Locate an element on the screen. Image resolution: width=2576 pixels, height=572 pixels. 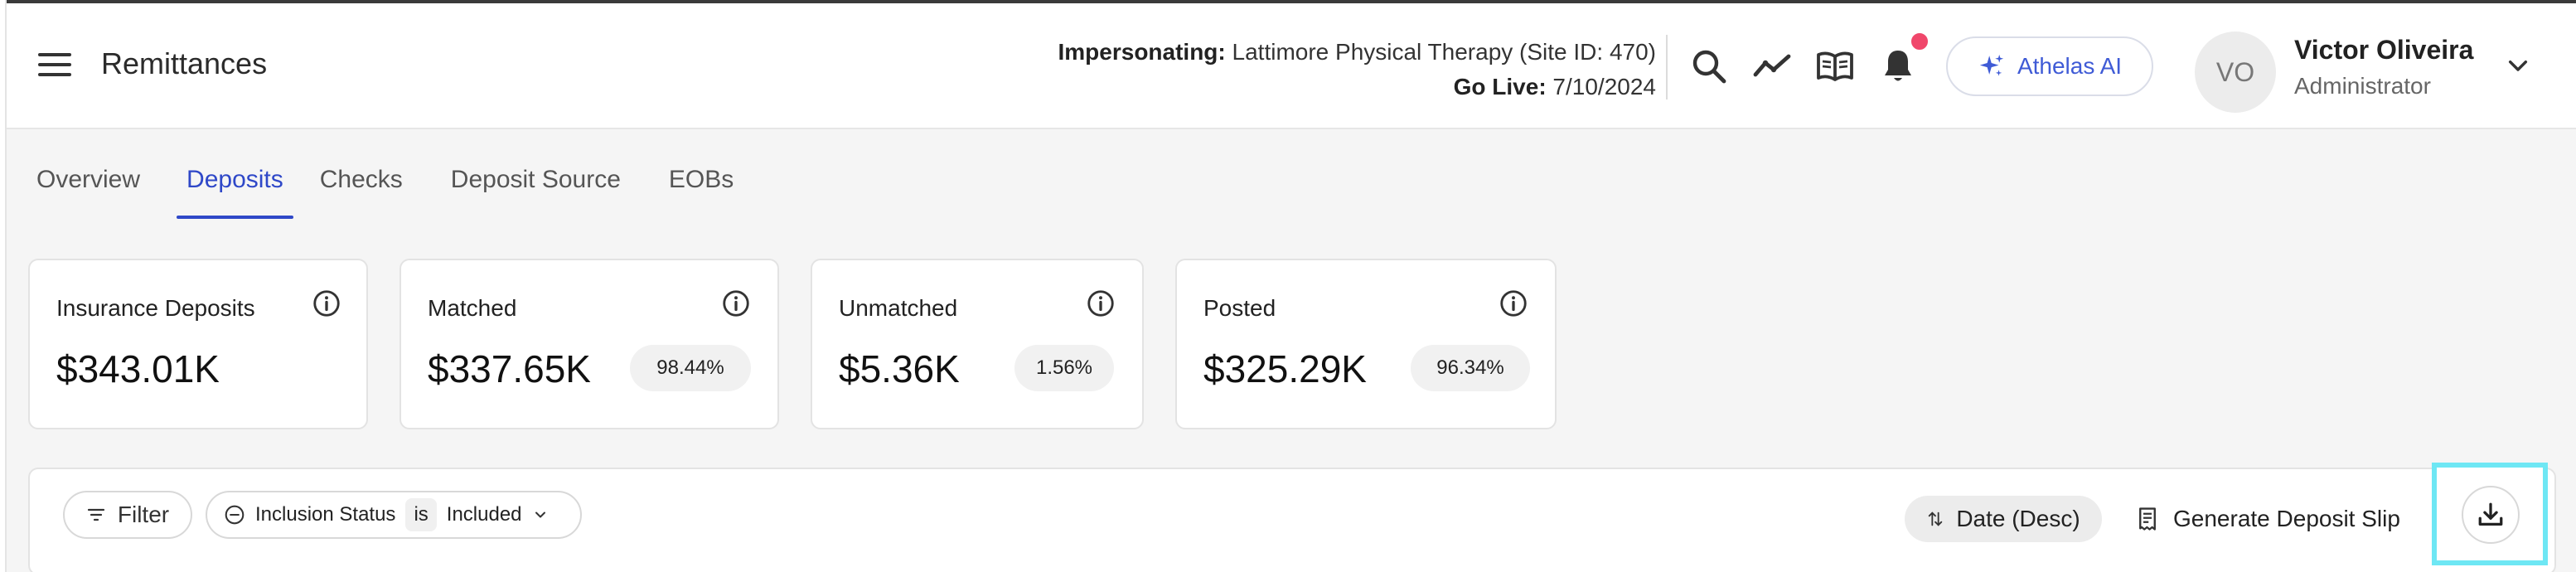
tab-eobs: EOBs is located at coordinates (701, 192).